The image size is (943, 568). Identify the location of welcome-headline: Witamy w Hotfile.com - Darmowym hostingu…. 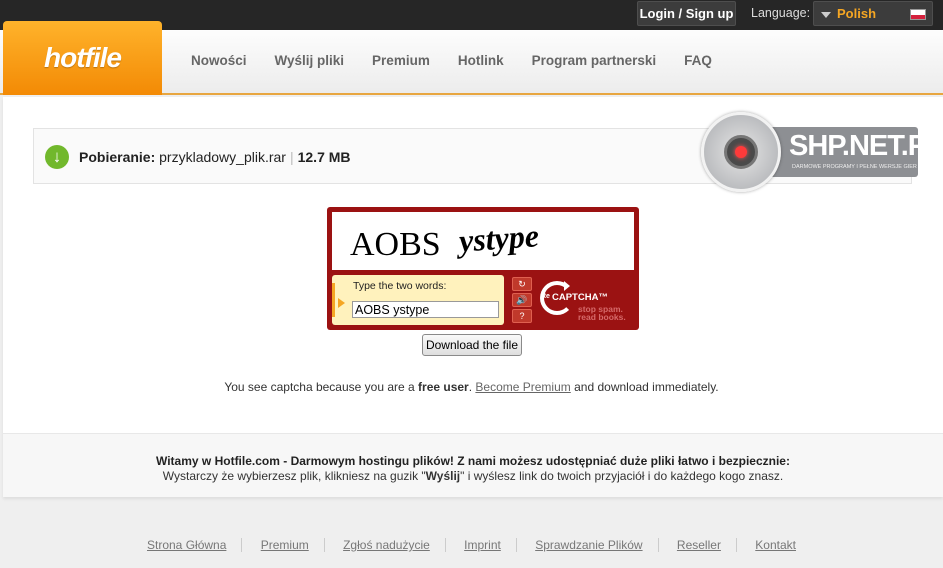
(473, 461).